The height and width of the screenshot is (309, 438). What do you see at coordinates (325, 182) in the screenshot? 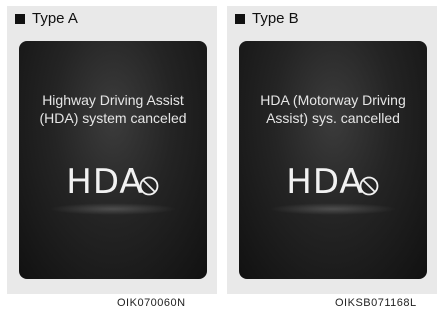
I see `hda-text-b: HDA` at bounding box center [325, 182].